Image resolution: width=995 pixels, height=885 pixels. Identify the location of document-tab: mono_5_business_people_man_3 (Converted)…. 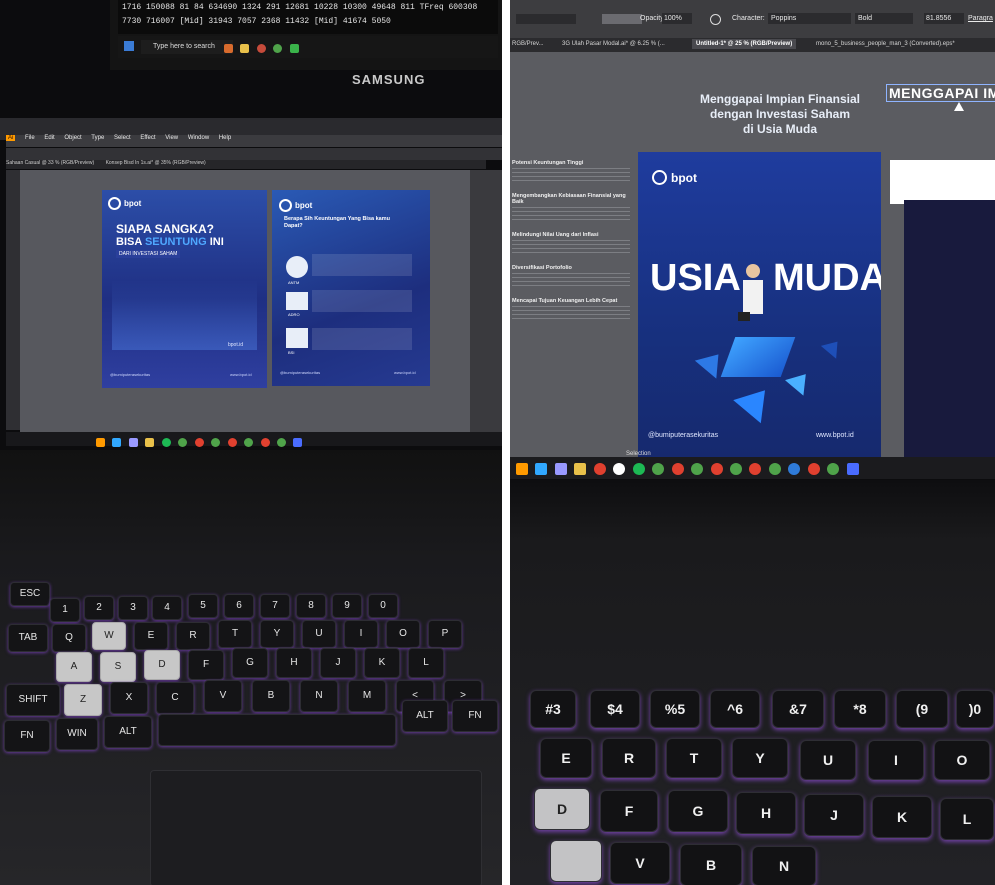
(885, 44).